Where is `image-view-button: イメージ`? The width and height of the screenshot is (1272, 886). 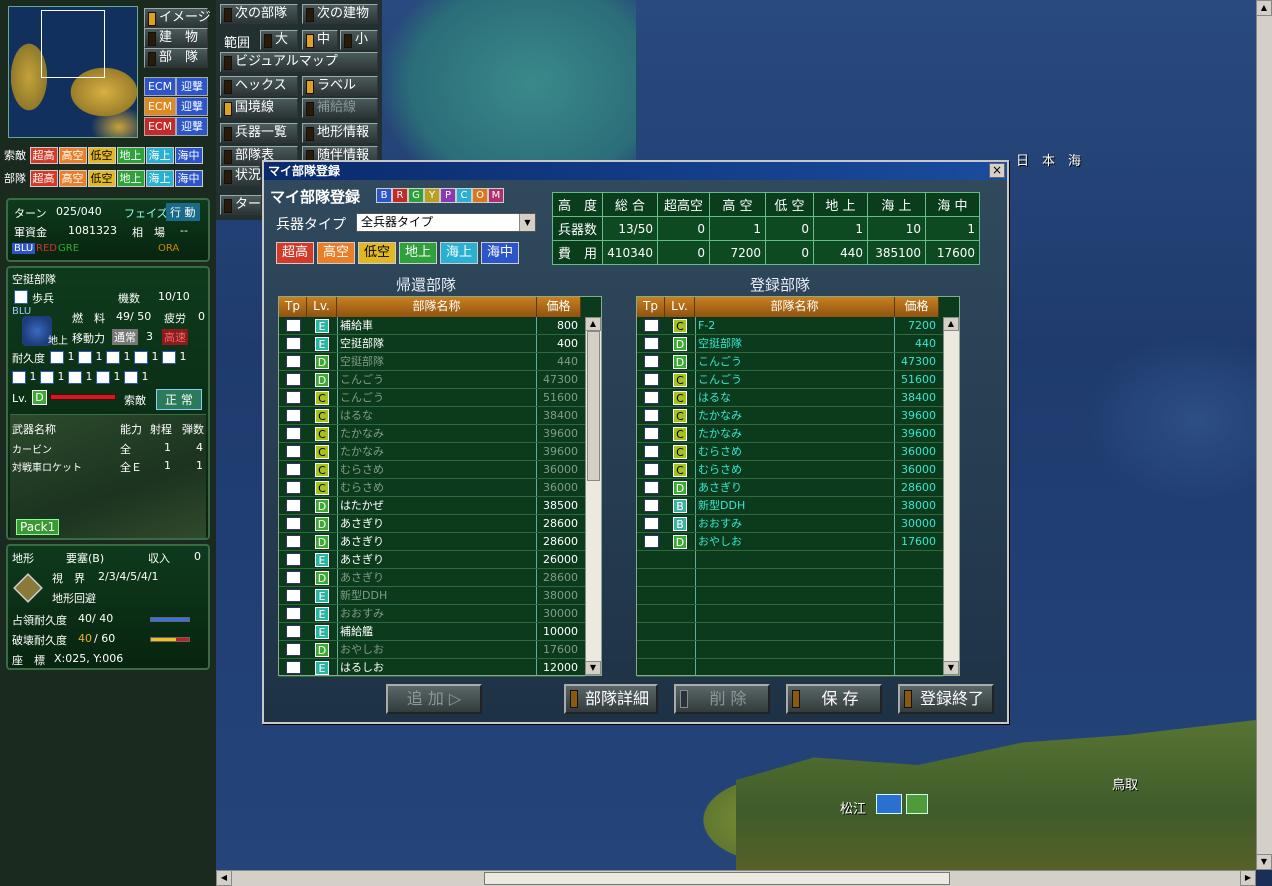 image-view-button: イメージ is located at coordinates (177, 18).